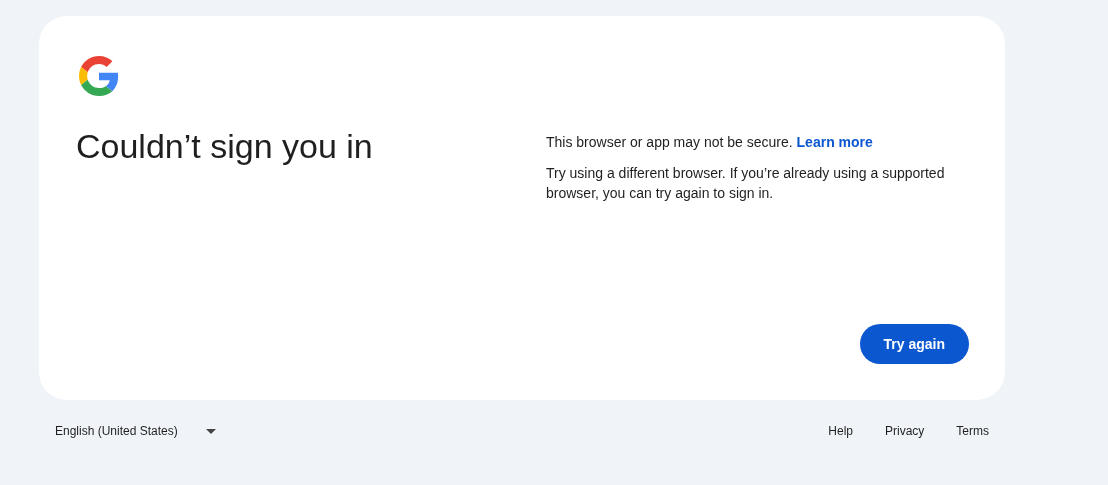 This screenshot has width=1108, height=485. Describe the element at coordinates (840, 431) in the screenshot. I see `footer-link: Help` at that location.